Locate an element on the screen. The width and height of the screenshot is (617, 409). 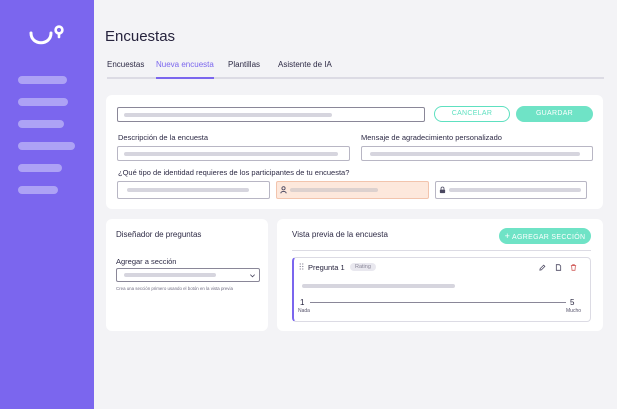
add-section-label: AGREGAR SECCIÓN is located at coordinates (549, 237).